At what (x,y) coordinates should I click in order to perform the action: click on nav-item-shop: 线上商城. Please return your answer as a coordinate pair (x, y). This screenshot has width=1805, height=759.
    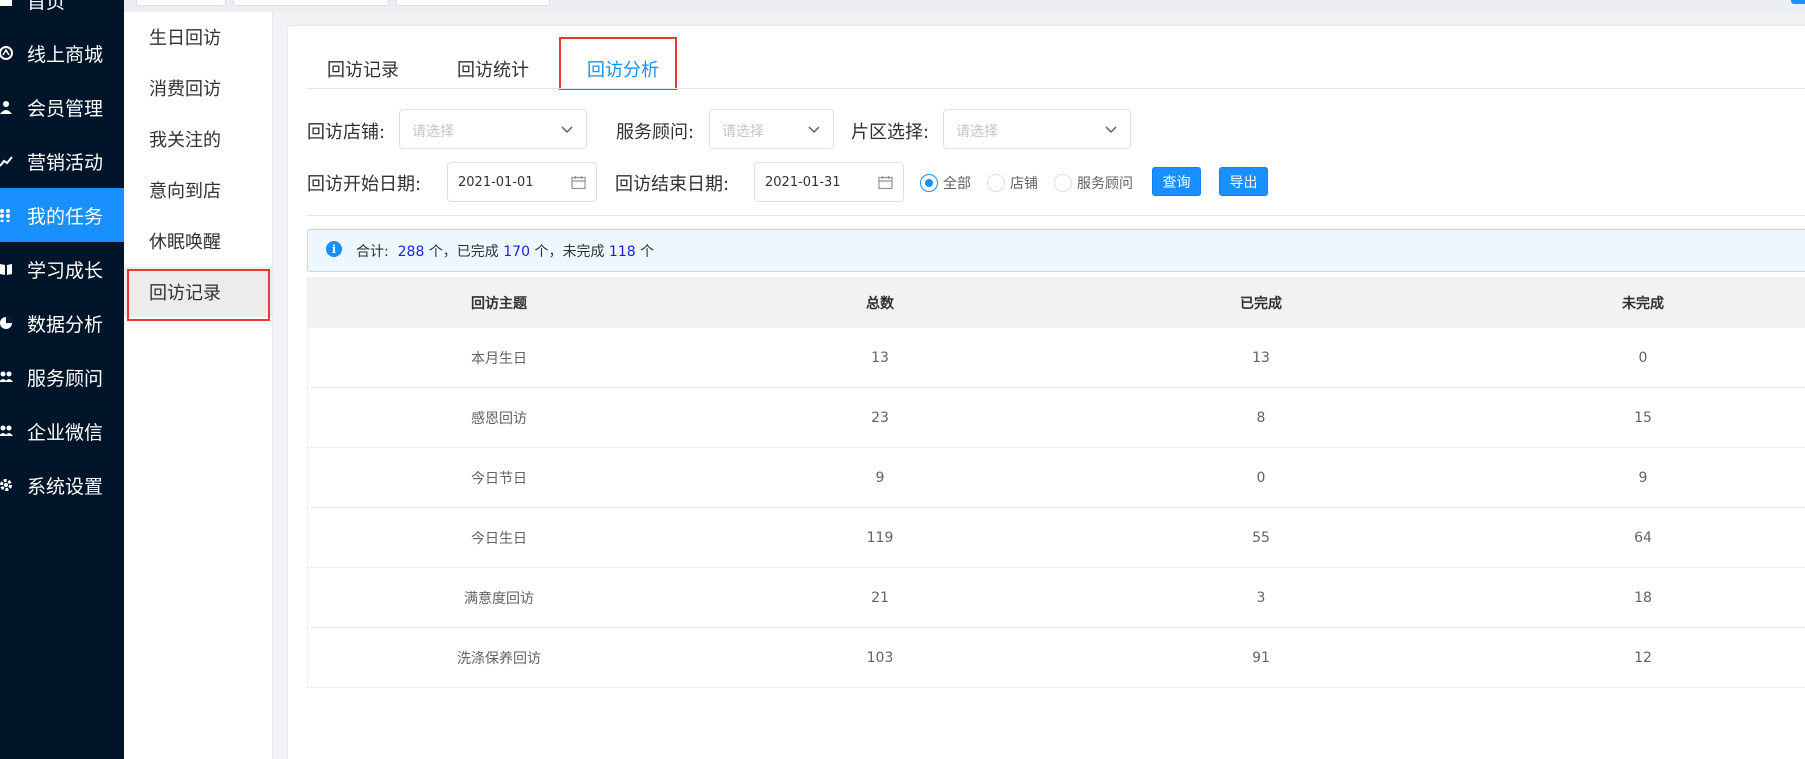
    Looking at the image, I should click on (62, 53).